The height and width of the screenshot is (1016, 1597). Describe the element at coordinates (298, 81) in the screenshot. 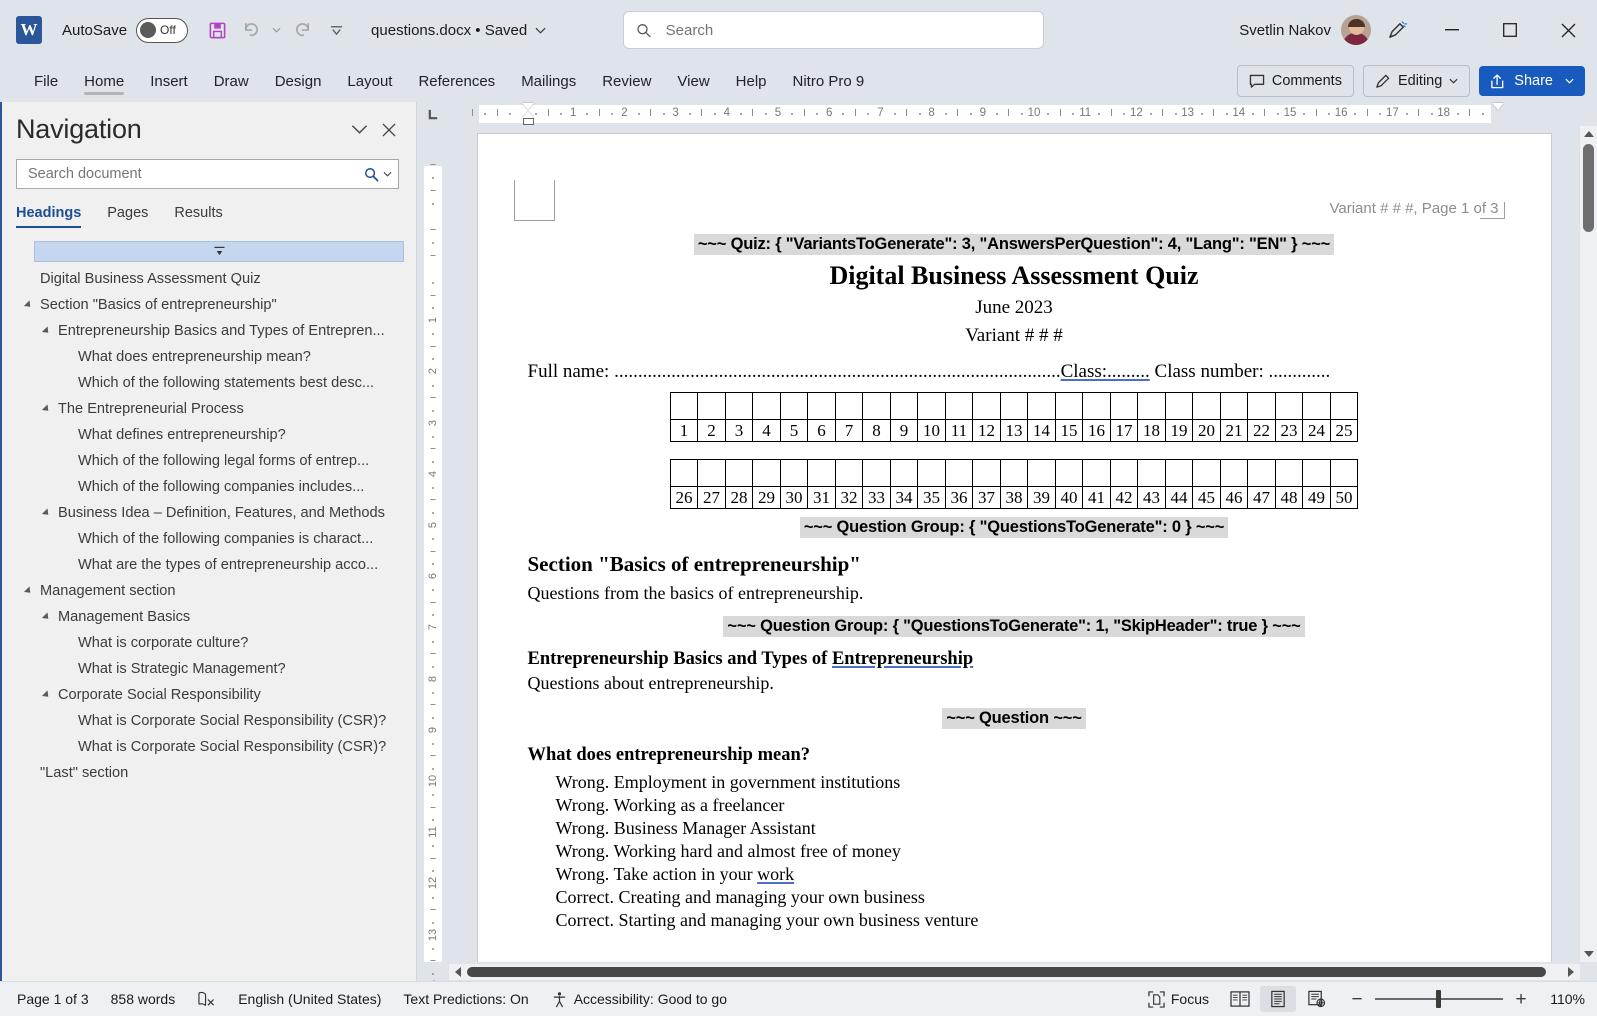

I see `tab-design: Design` at that location.